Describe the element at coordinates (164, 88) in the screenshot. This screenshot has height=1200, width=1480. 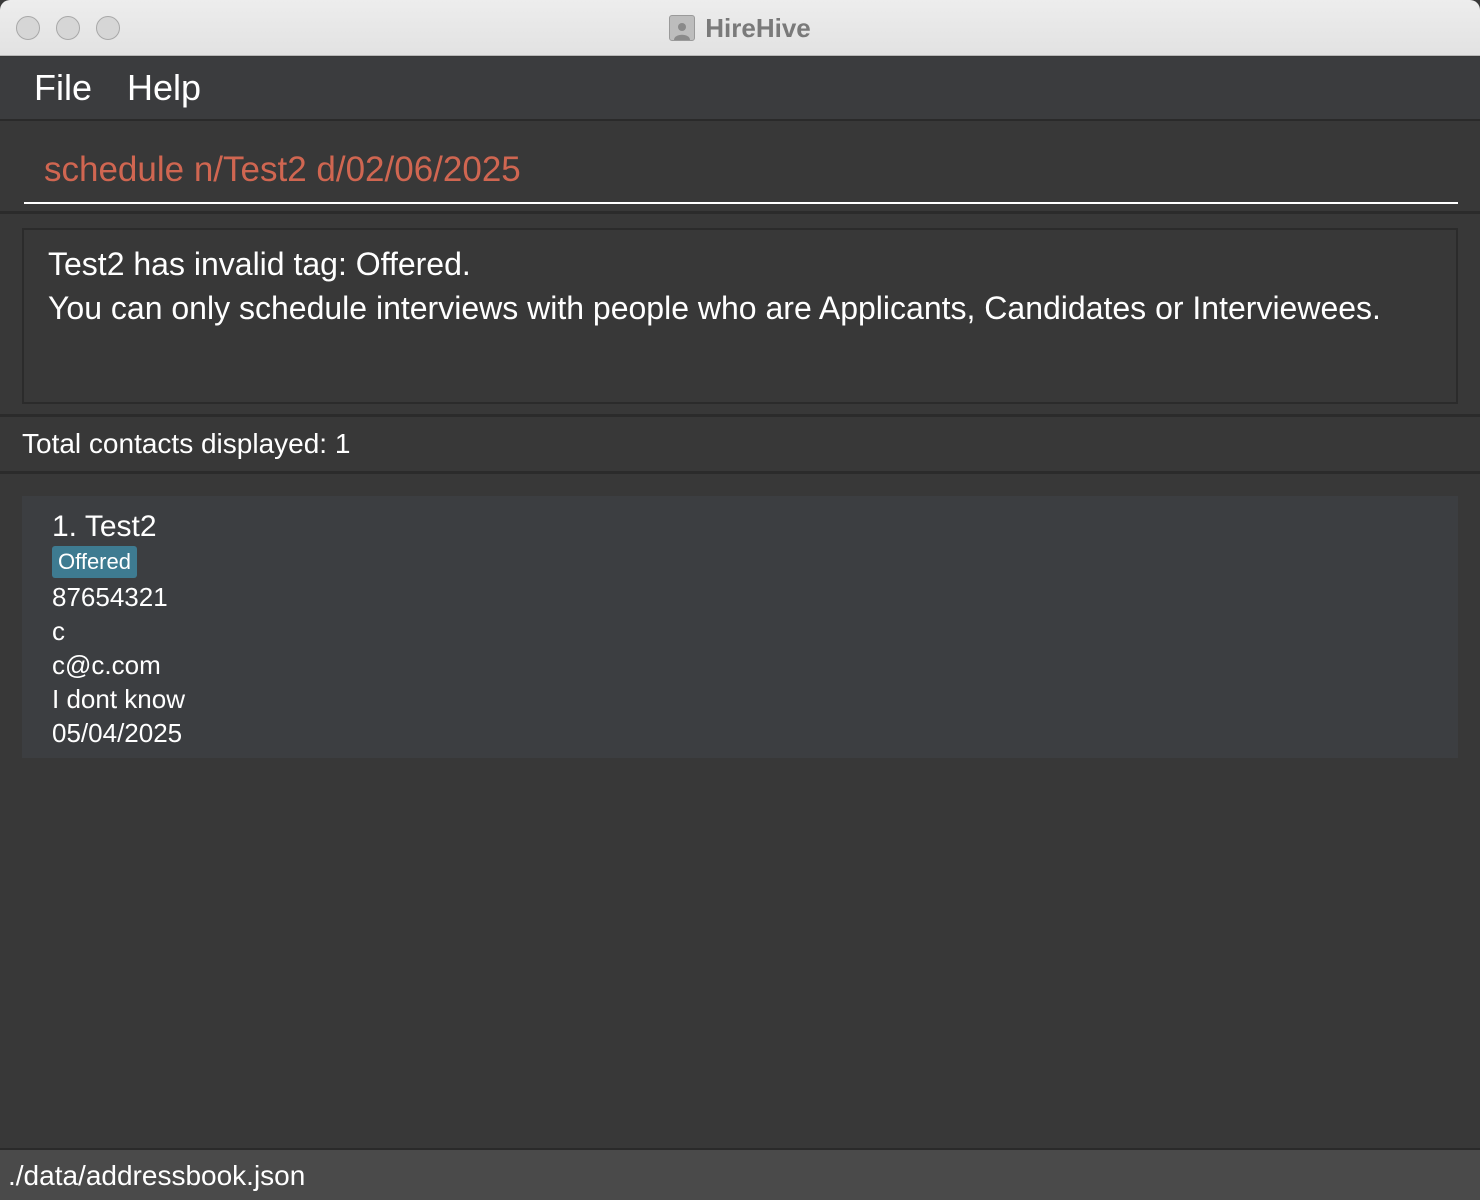
I see `menu-help: Help` at that location.